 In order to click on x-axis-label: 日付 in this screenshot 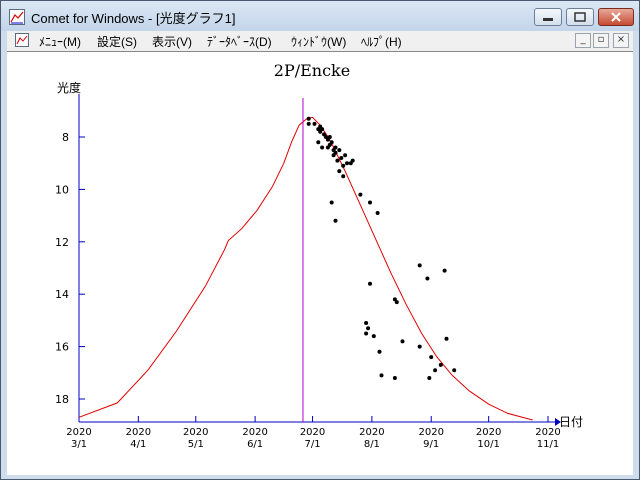, I will do `click(571, 422)`.